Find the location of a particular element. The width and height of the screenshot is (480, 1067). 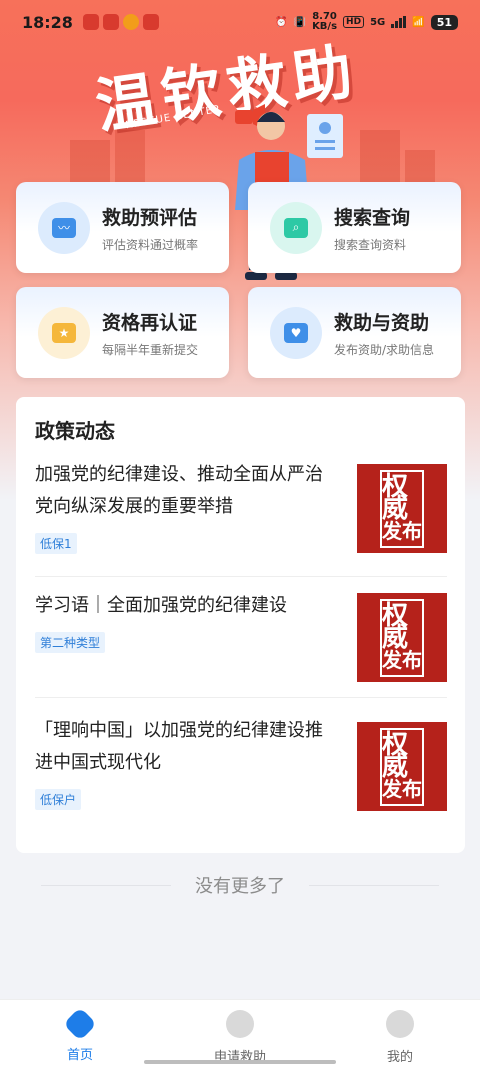

card-subtitle: 搜索查询资料 is located at coordinates (370, 244).